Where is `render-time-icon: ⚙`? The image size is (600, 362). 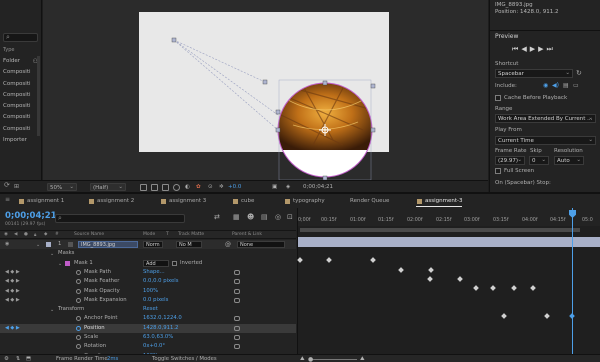
render-time-icon: ⚙ is located at coordinates (6, 359).